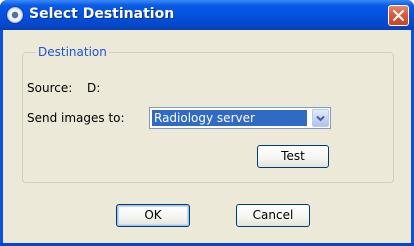  What do you see at coordinates (229, 118) in the screenshot?
I see `destination-select-value: Radiology server` at bounding box center [229, 118].